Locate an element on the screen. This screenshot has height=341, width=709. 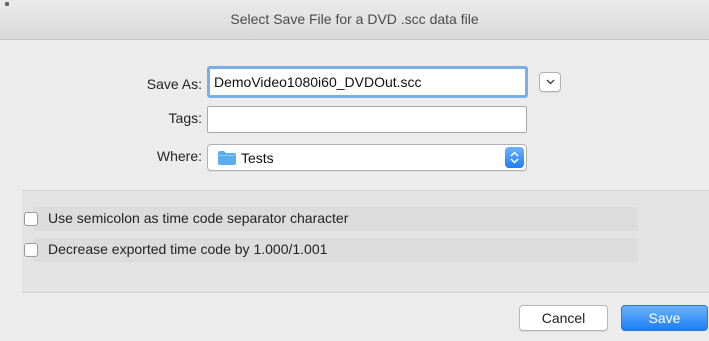
save-button: Save is located at coordinates (664, 318).